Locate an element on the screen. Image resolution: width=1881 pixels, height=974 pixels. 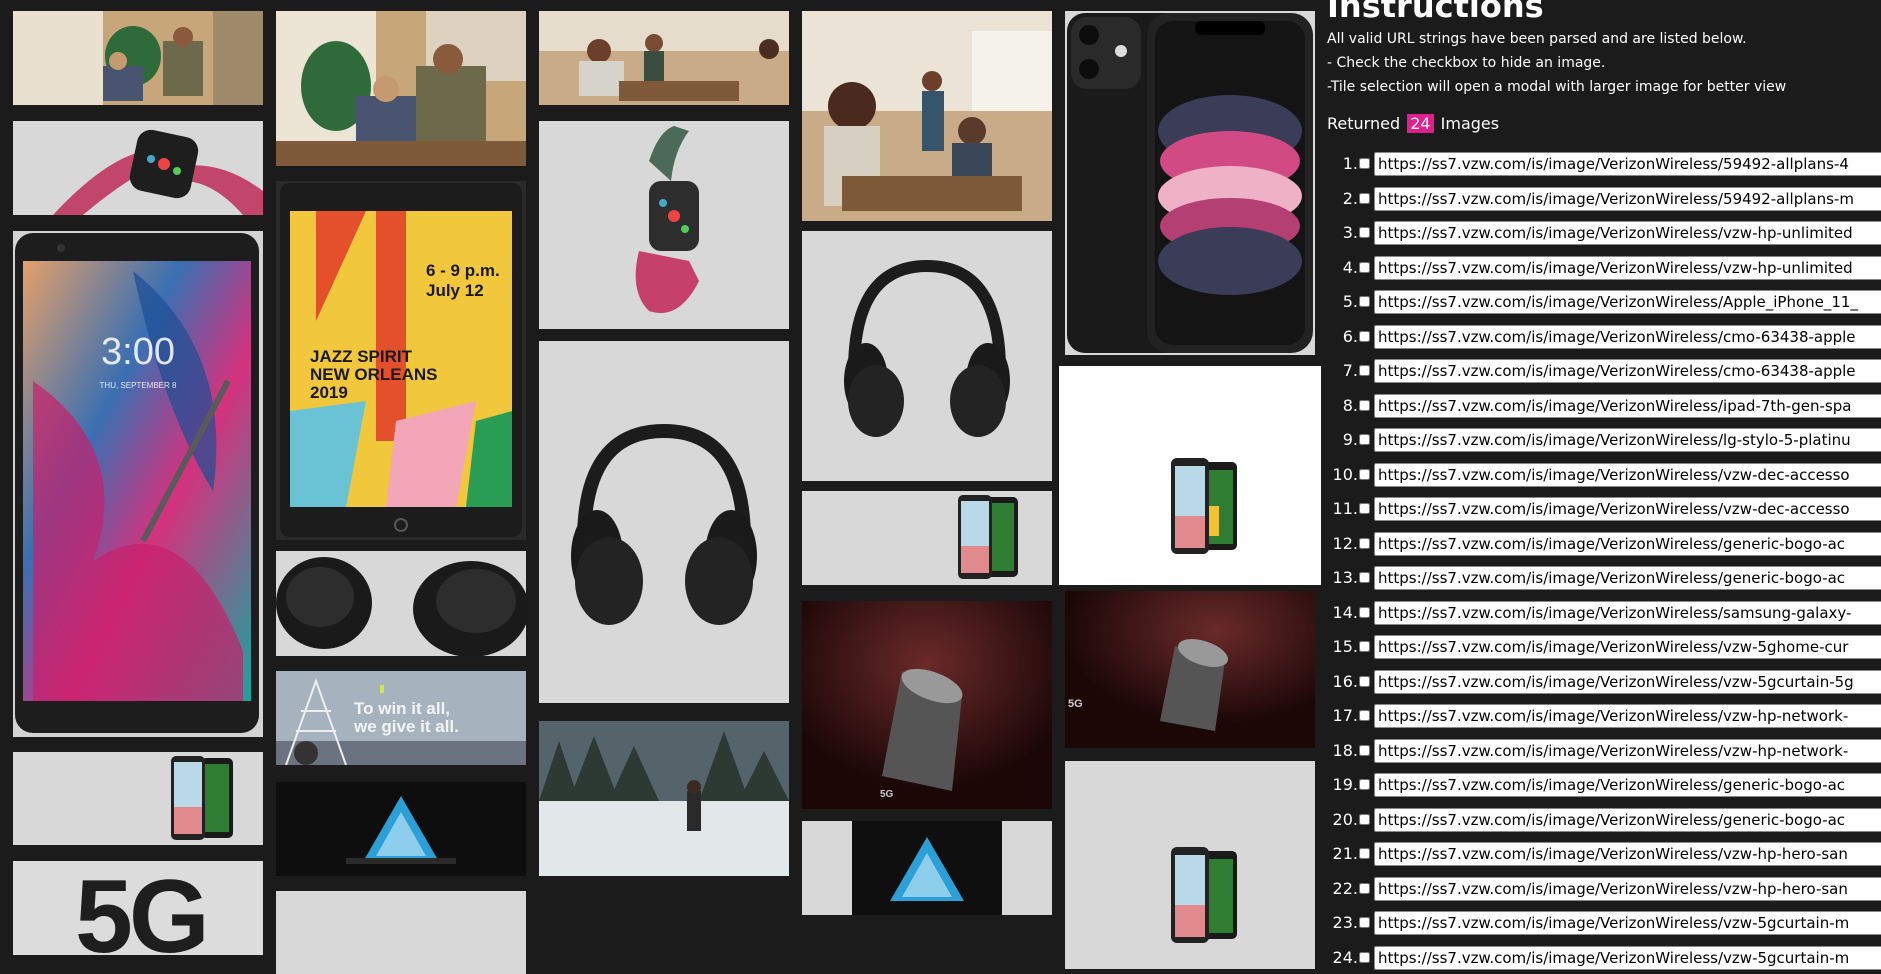
image-tile-family-gaming is located at coordinates (664, 58).